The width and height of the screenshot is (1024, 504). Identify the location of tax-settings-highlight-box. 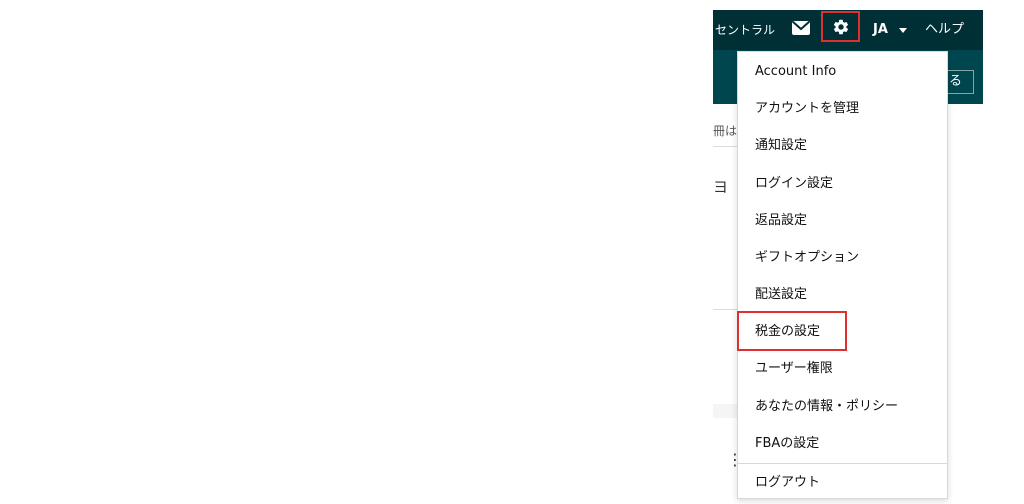
(792, 331).